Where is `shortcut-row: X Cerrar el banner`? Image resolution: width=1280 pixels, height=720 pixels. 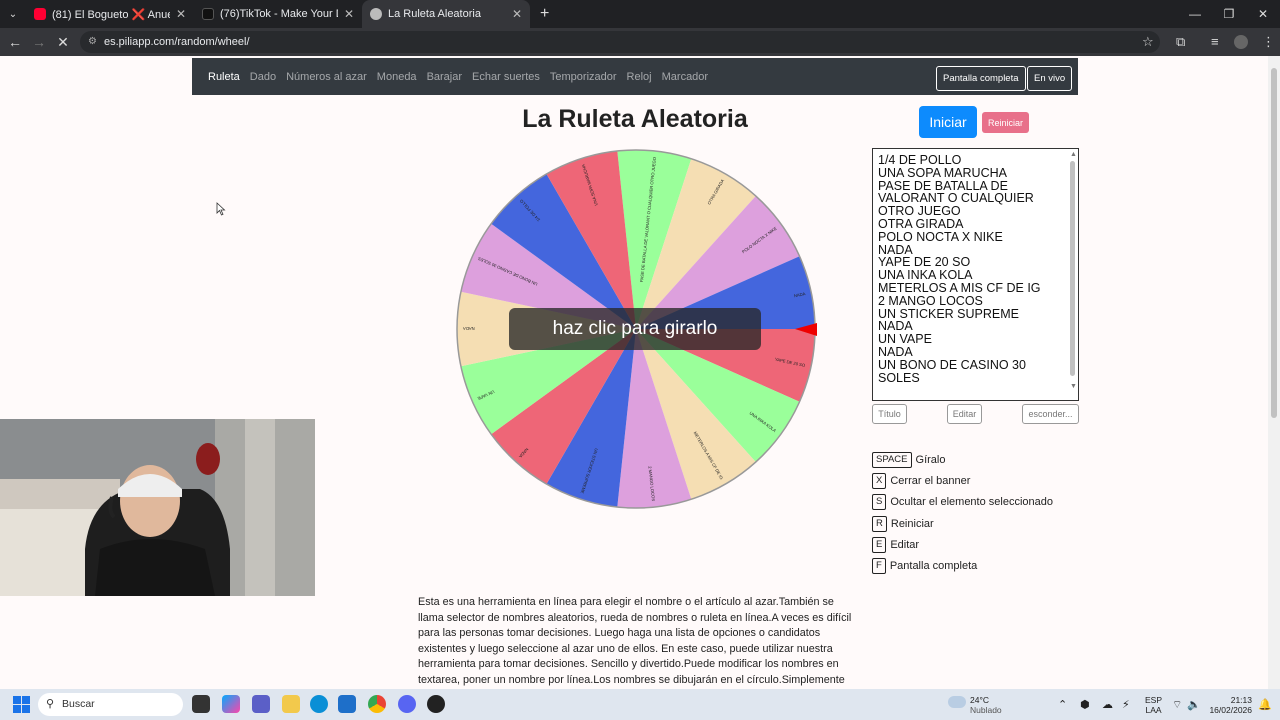
shortcut-row: X Cerrar el banner is located at coordinates (962, 480).